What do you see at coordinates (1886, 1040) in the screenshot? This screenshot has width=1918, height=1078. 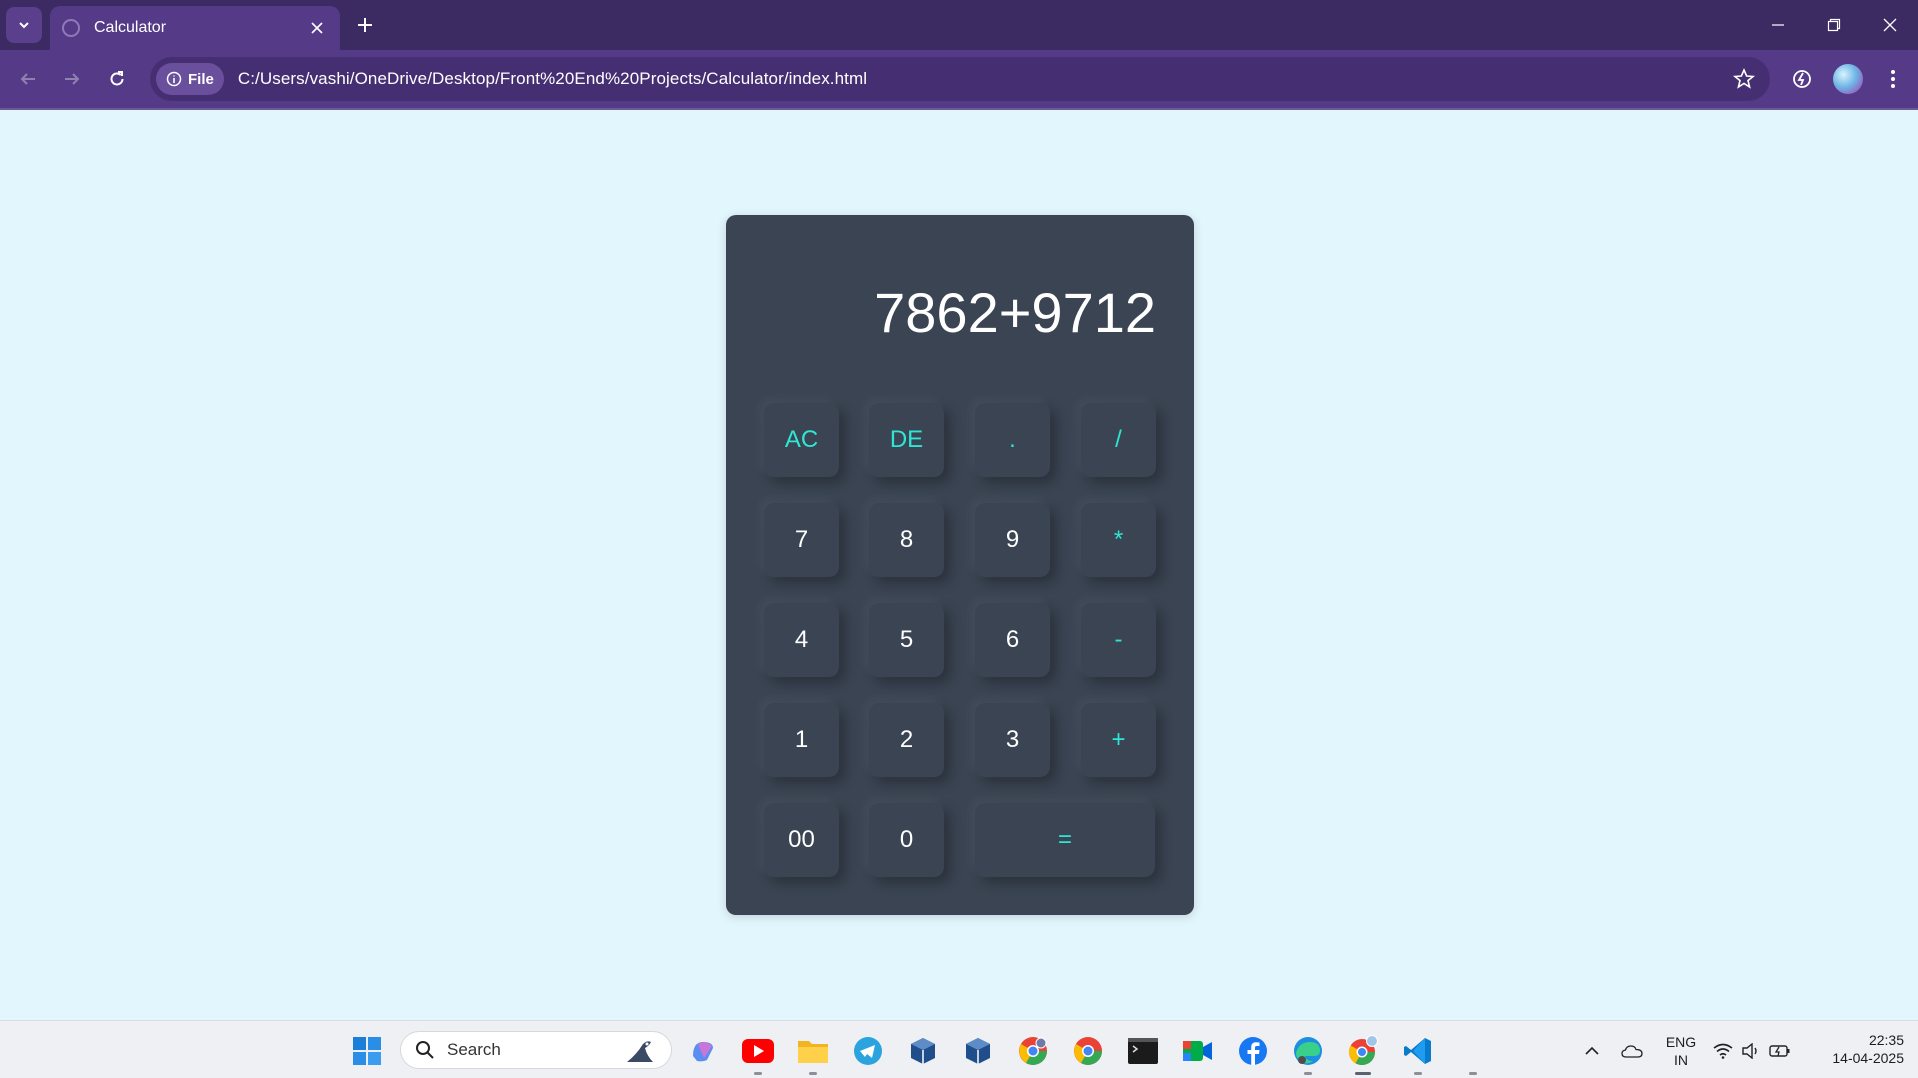 I see `clock-time: 22:35` at bounding box center [1886, 1040].